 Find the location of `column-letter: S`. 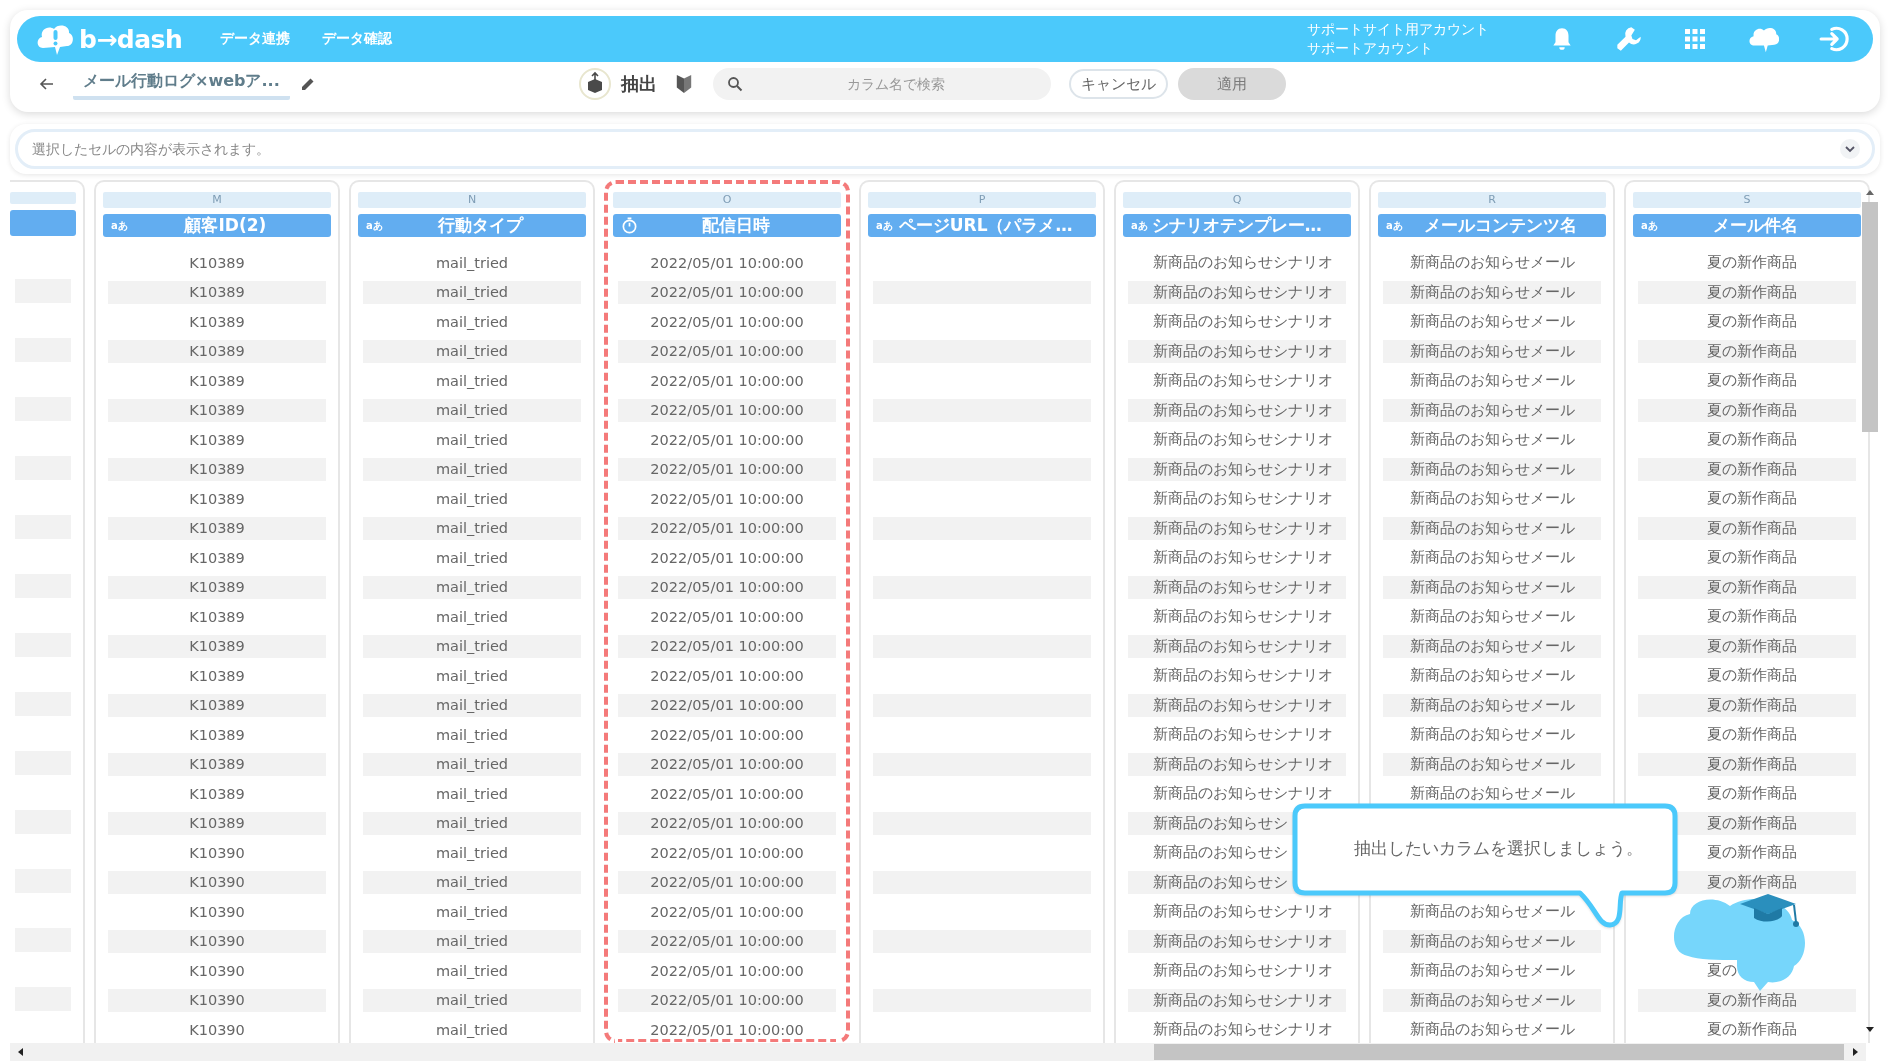

column-letter: S is located at coordinates (1747, 200).